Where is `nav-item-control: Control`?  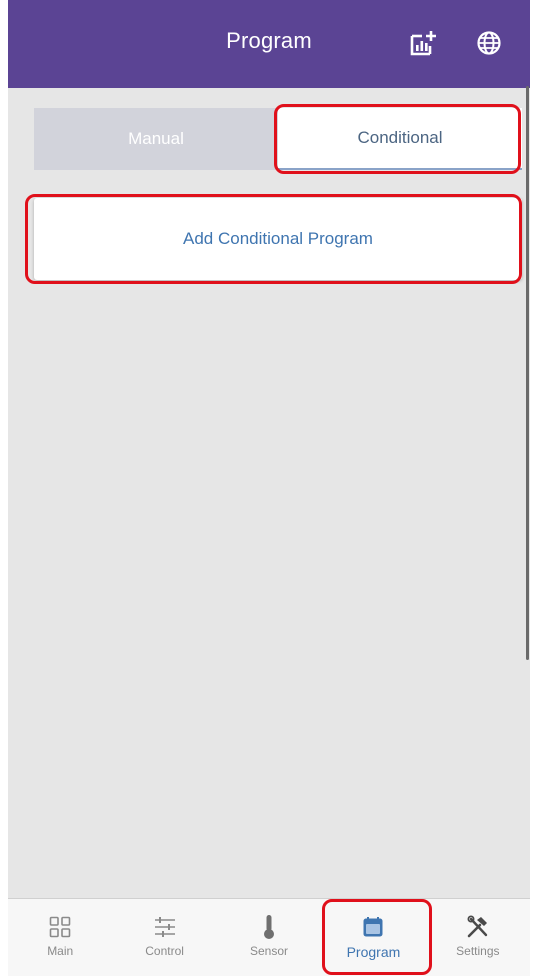
nav-item-control: Control is located at coordinates (164, 937).